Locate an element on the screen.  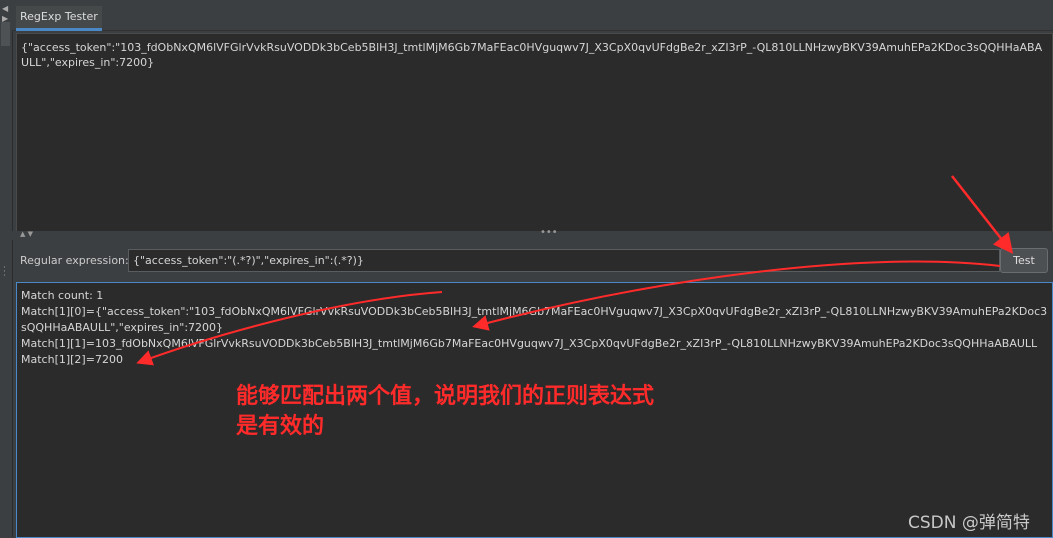
match-count-line: Match count: 1 is located at coordinates (62, 295).